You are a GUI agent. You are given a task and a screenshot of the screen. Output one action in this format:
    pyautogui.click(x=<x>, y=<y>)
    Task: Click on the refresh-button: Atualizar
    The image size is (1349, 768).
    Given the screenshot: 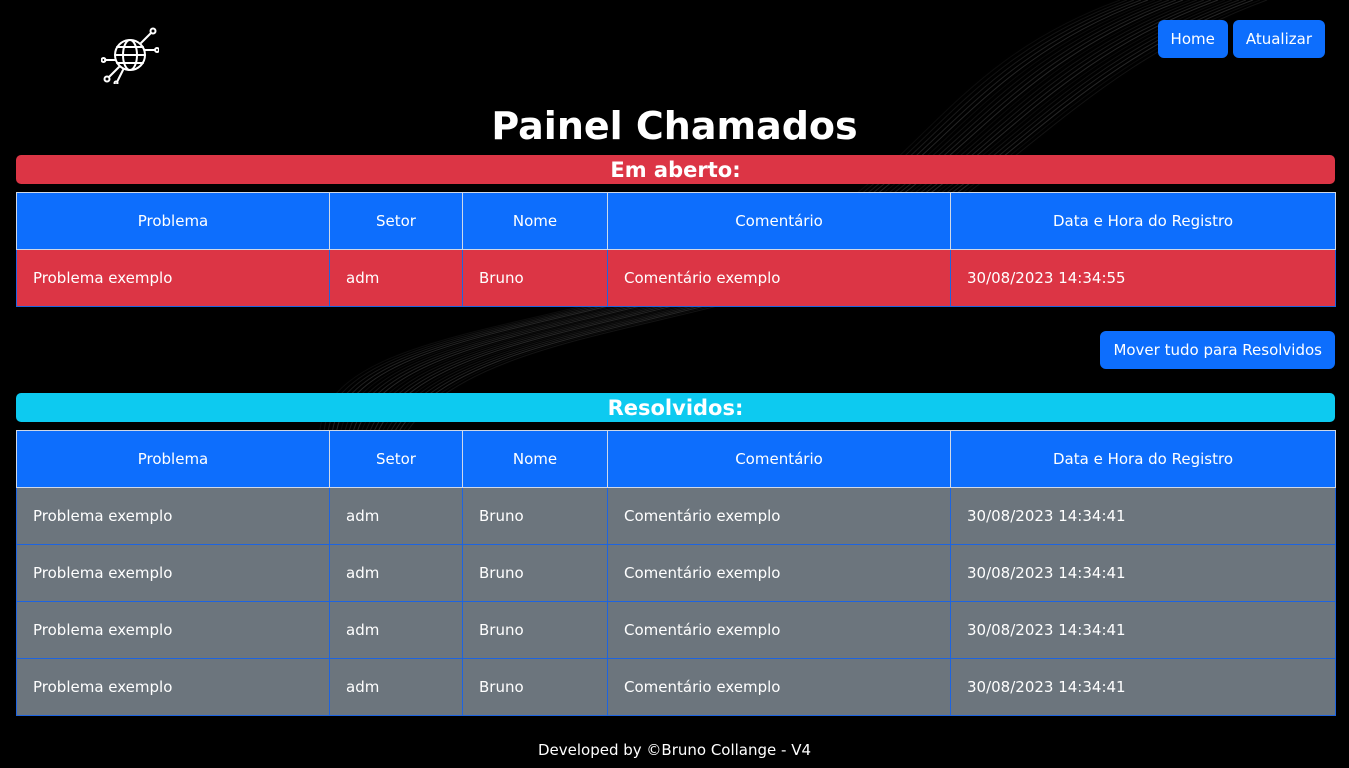 What is the action you would take?
    pyautogui.click(x=1278, y=39)
    